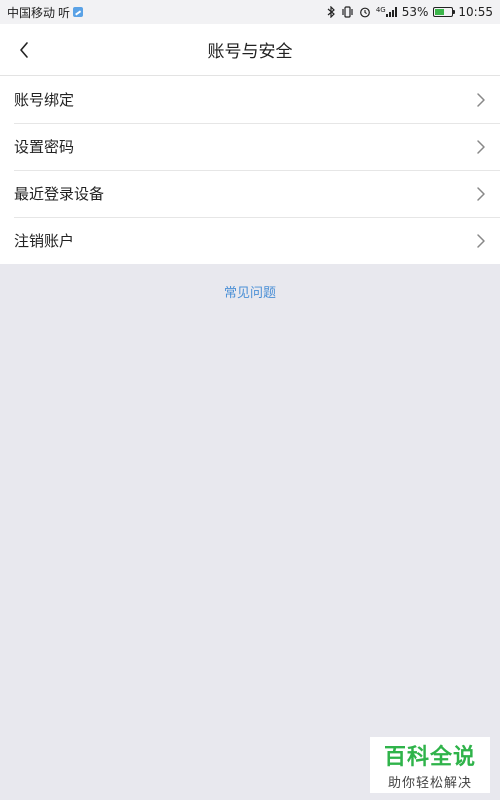 The width and height of the screenshot is (500, 800). I want to click on battery-percent: 53%, so click(415, 12).